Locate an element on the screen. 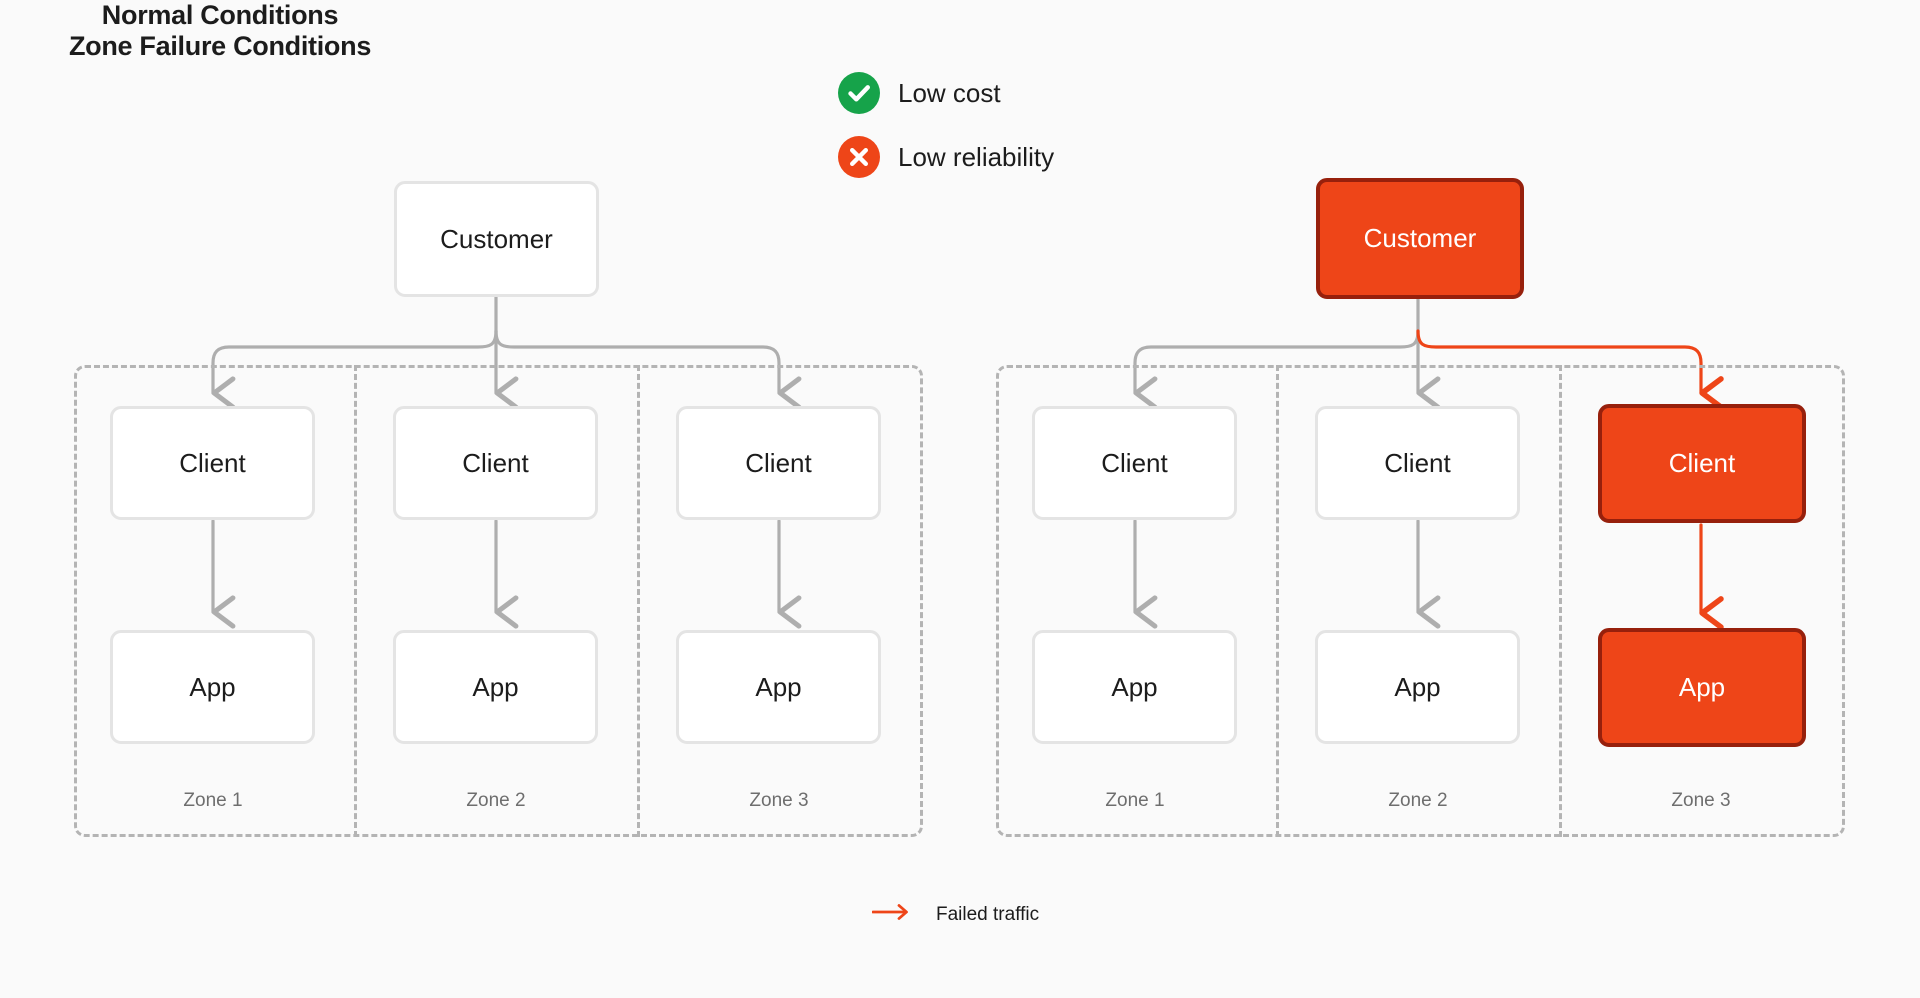 Image resolution: width=1920 pixels, height=998 pixels. x-circle-icon is located at coordinates (859, 157).